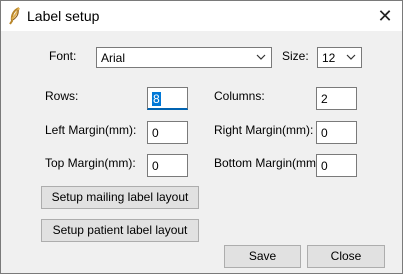 This screenshot has height=274, width=403. What do you see at coordinates (113, 58) in the screenshot?
I see `font-select-value: Arial` at bounding box center [113, 58].